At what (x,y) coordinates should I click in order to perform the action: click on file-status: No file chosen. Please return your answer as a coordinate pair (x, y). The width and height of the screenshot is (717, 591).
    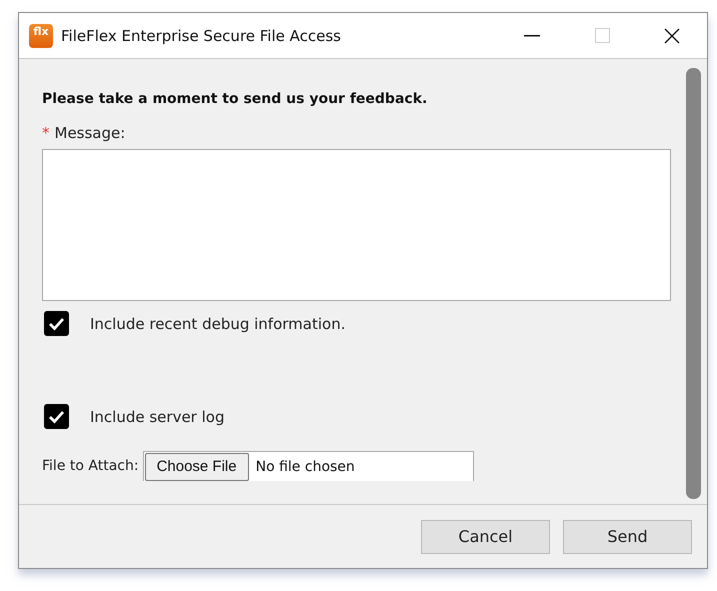
    Looking at the image, I should click on (305, 466).